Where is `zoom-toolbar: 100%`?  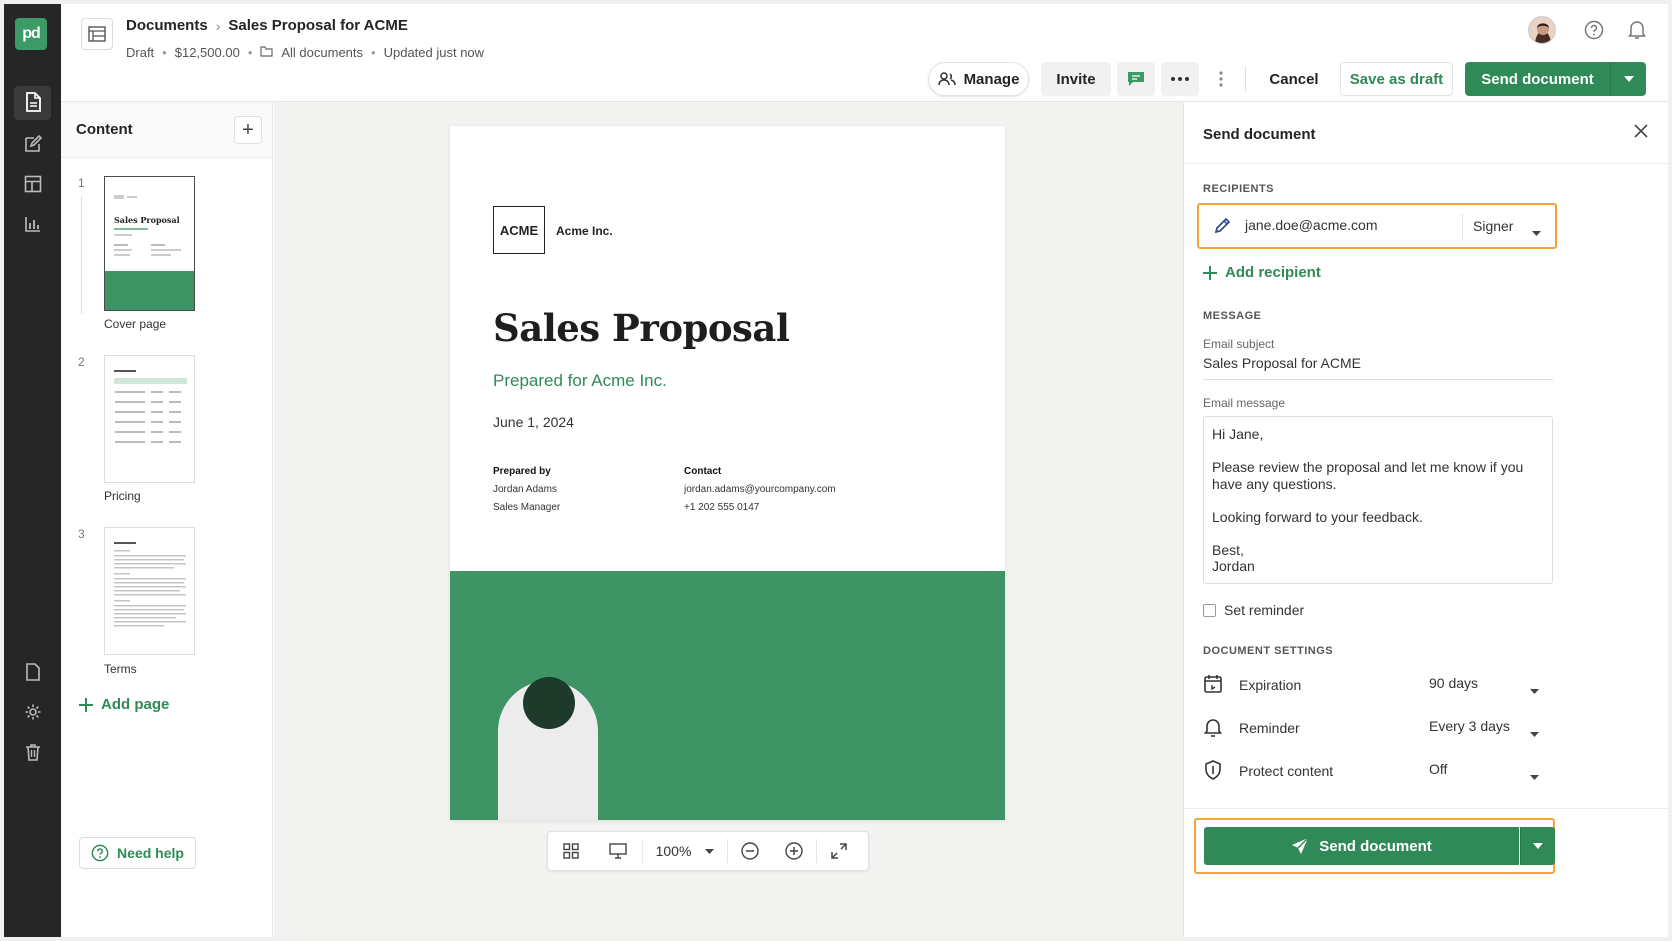 zoom-toolbar: 100% is located at coordinates (708, 851).